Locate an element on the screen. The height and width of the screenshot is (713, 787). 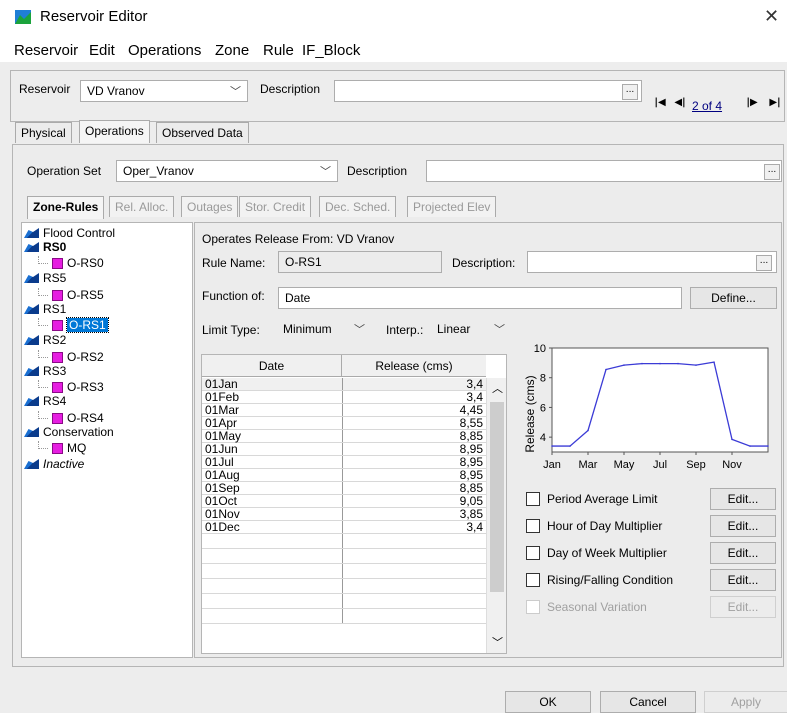
table-row: 01Jul 8,95 is located at coordinates (344, 462).